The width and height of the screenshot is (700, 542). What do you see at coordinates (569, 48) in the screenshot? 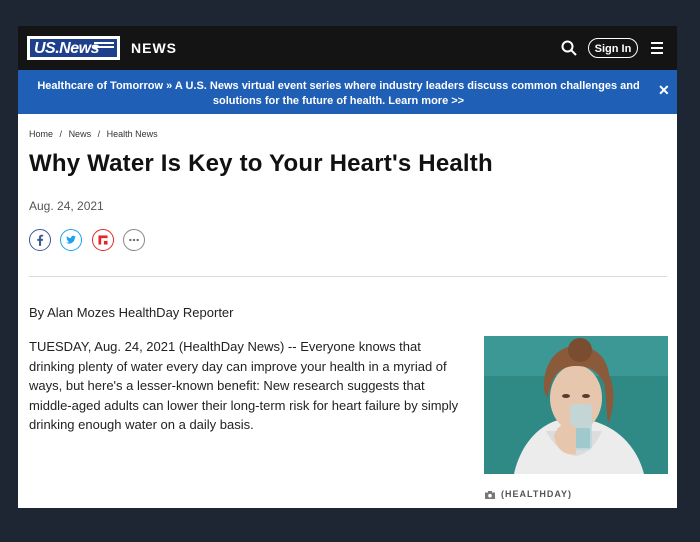
I see `search-icon` at bounding box center [569, 48].